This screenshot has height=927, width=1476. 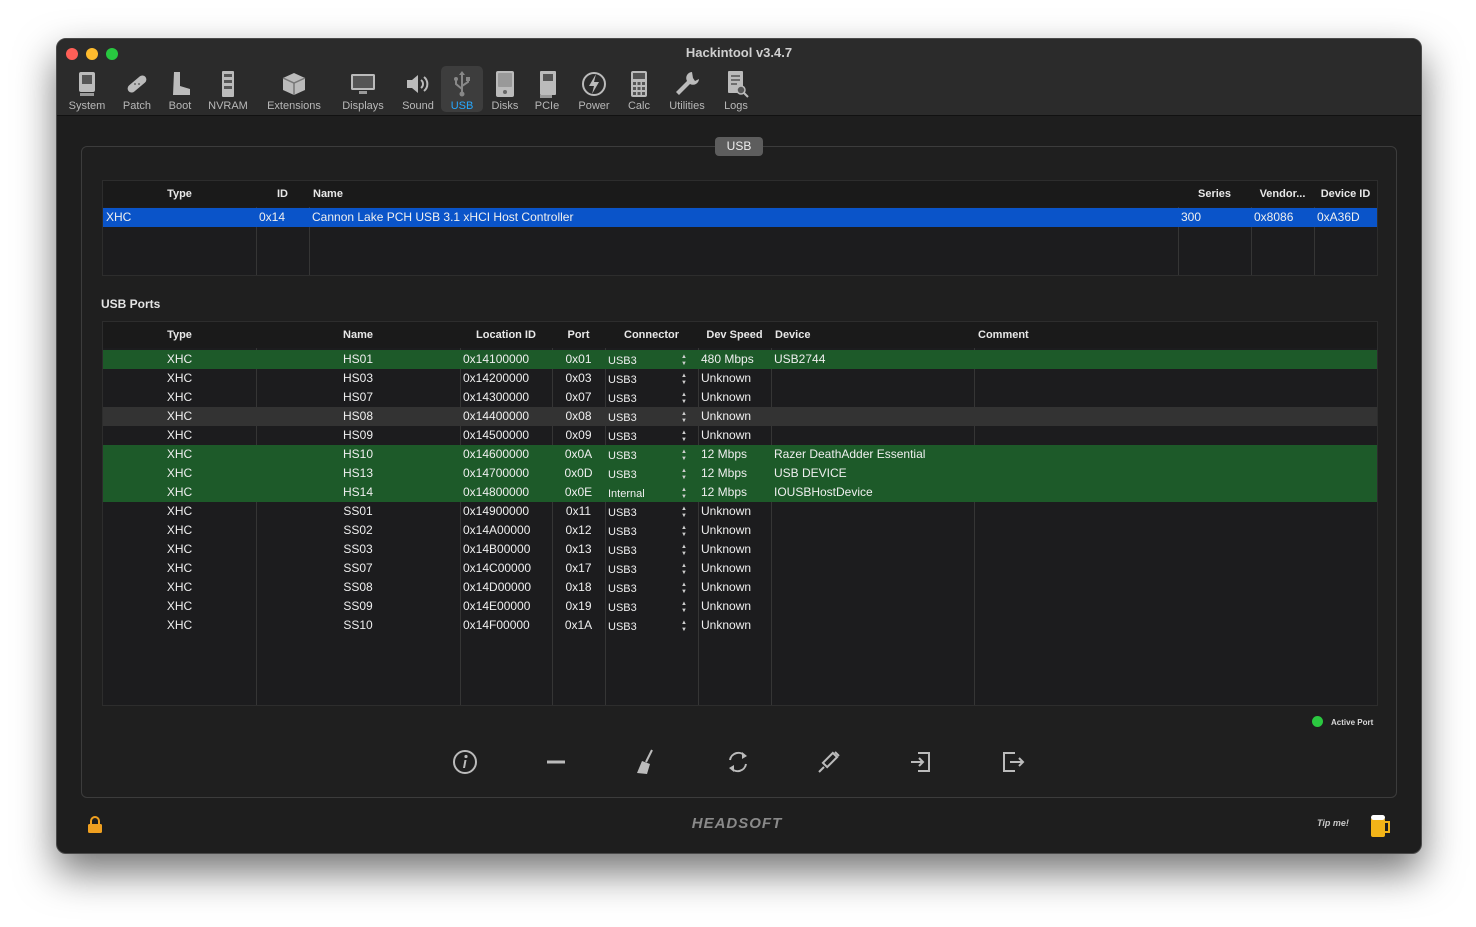 I want to click on port-row: XHC HS09 0x14500000 0x09 USB3 ▲ ▼ Unknown, so click(x=740, y=435).